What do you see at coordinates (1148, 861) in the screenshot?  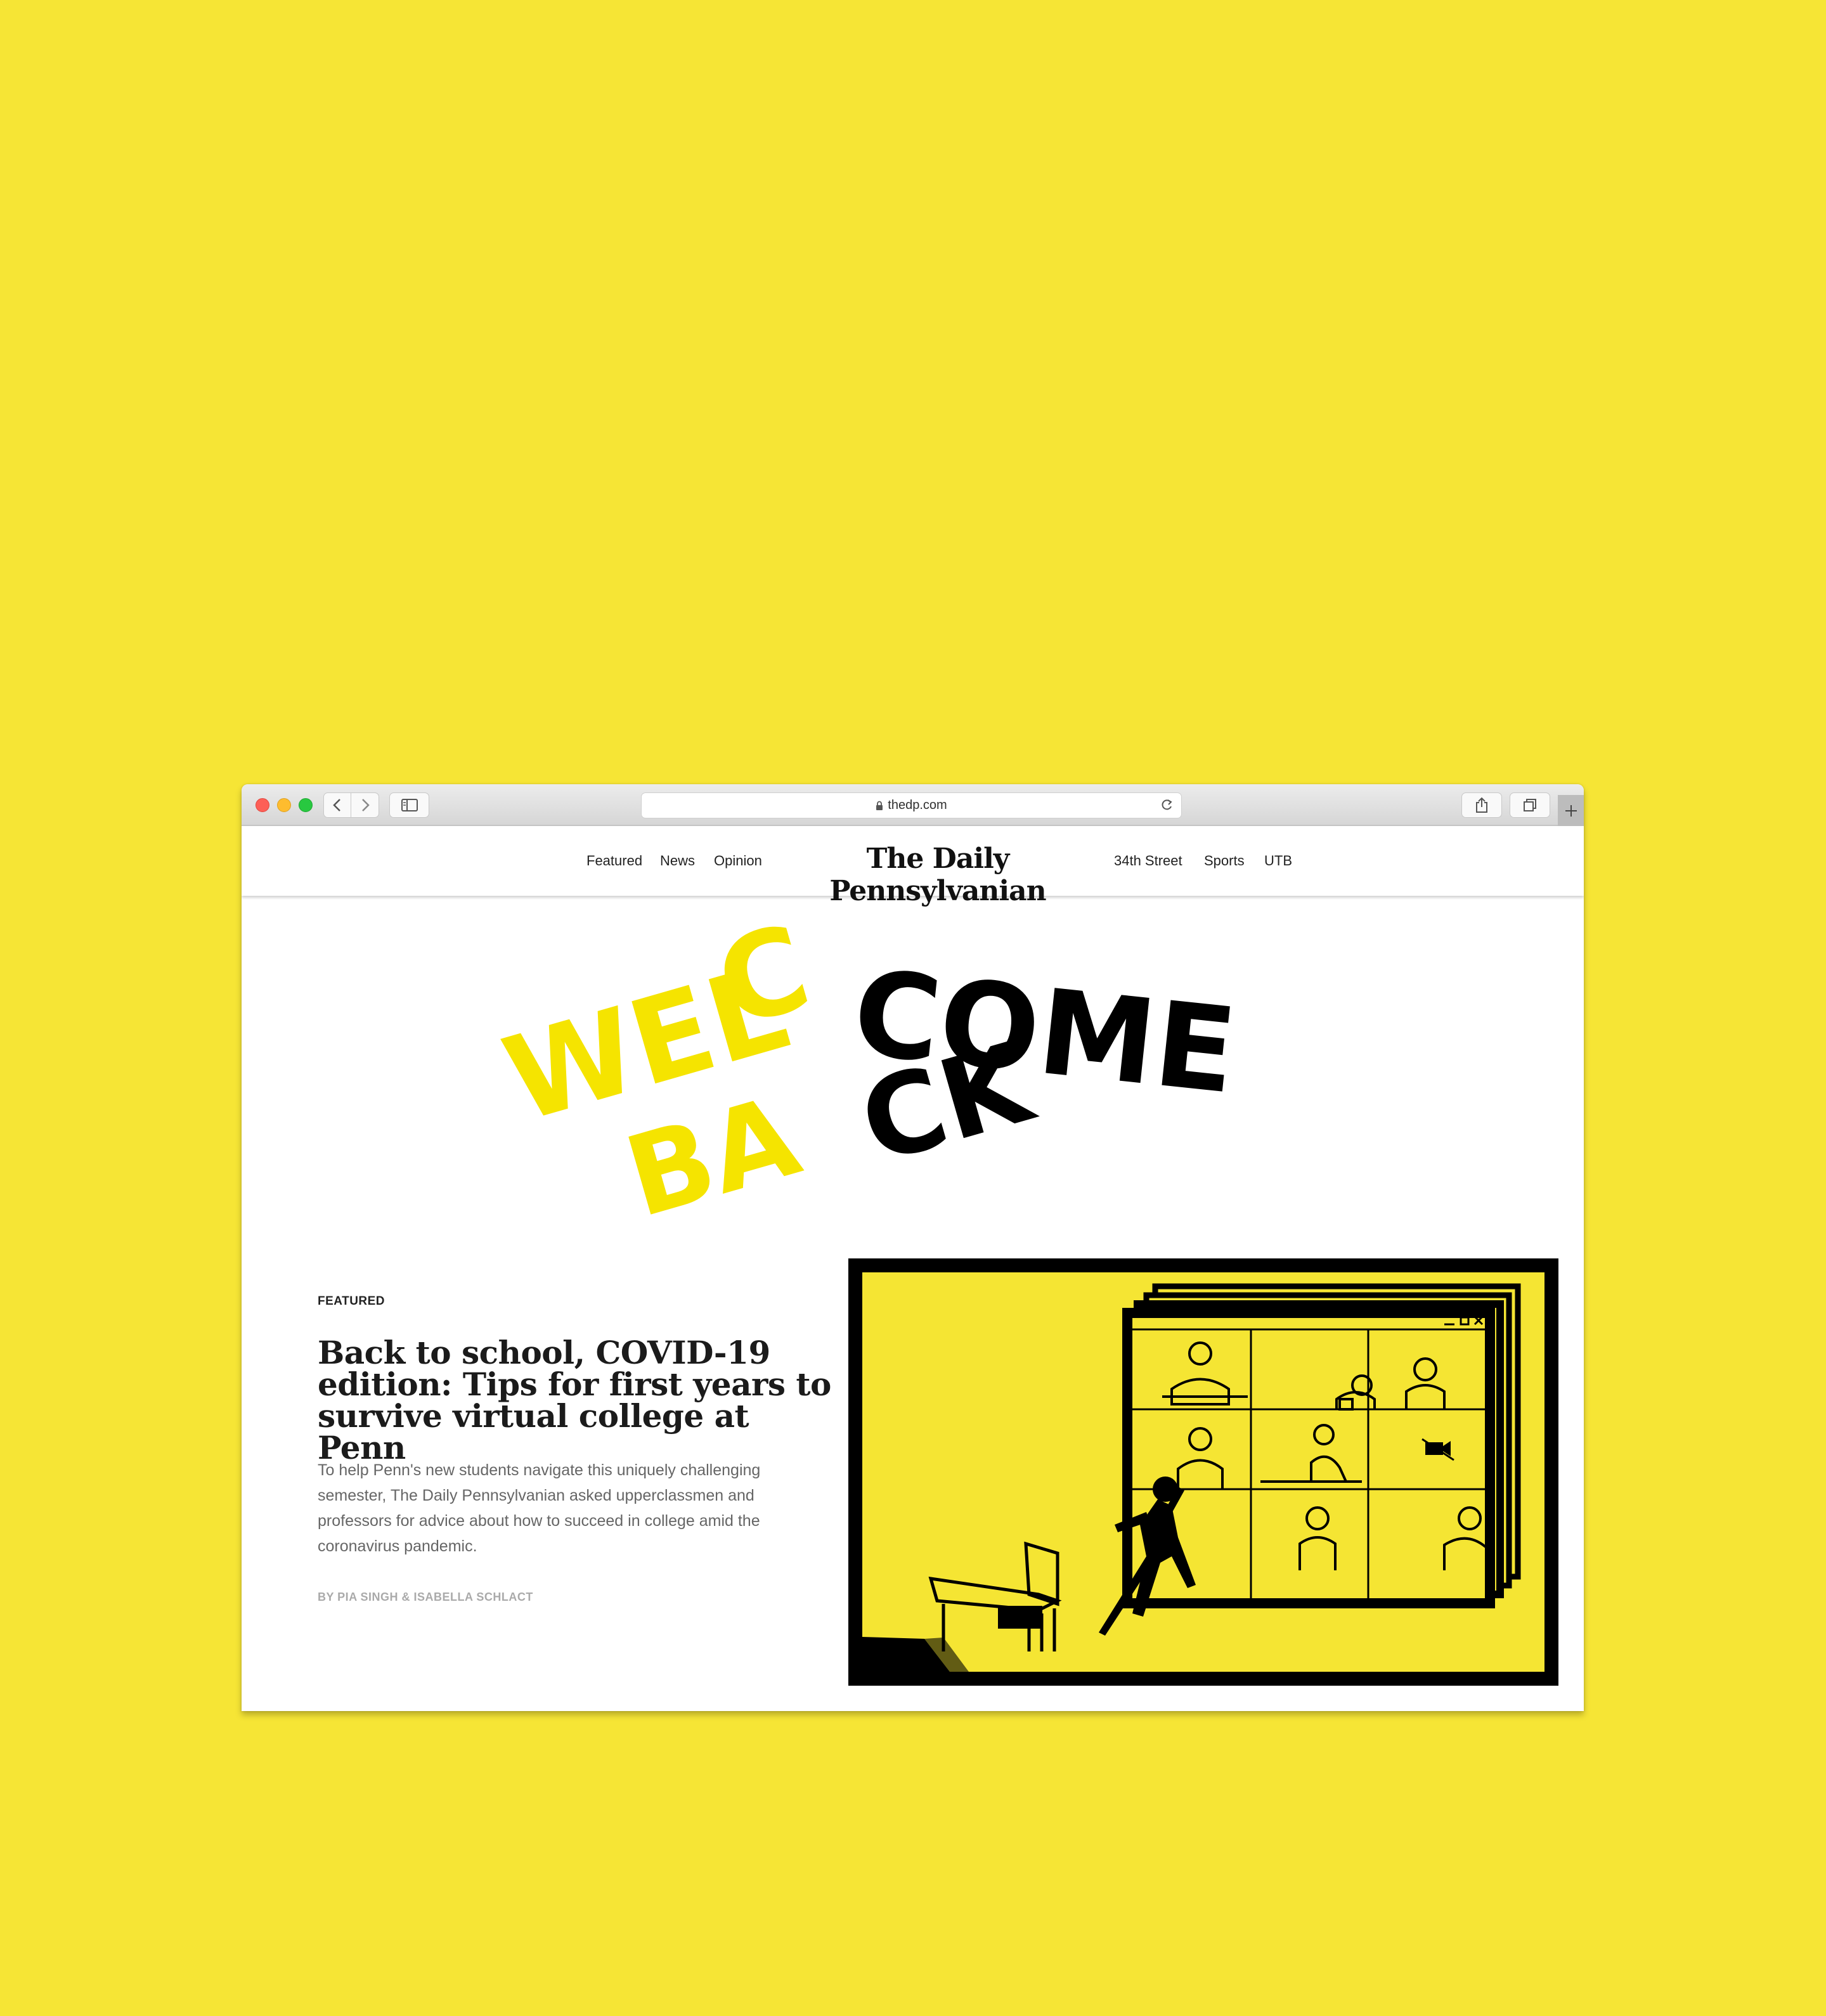 I see `nav-link-34th-street: 34th Street` at bounding box center [1148, 861].